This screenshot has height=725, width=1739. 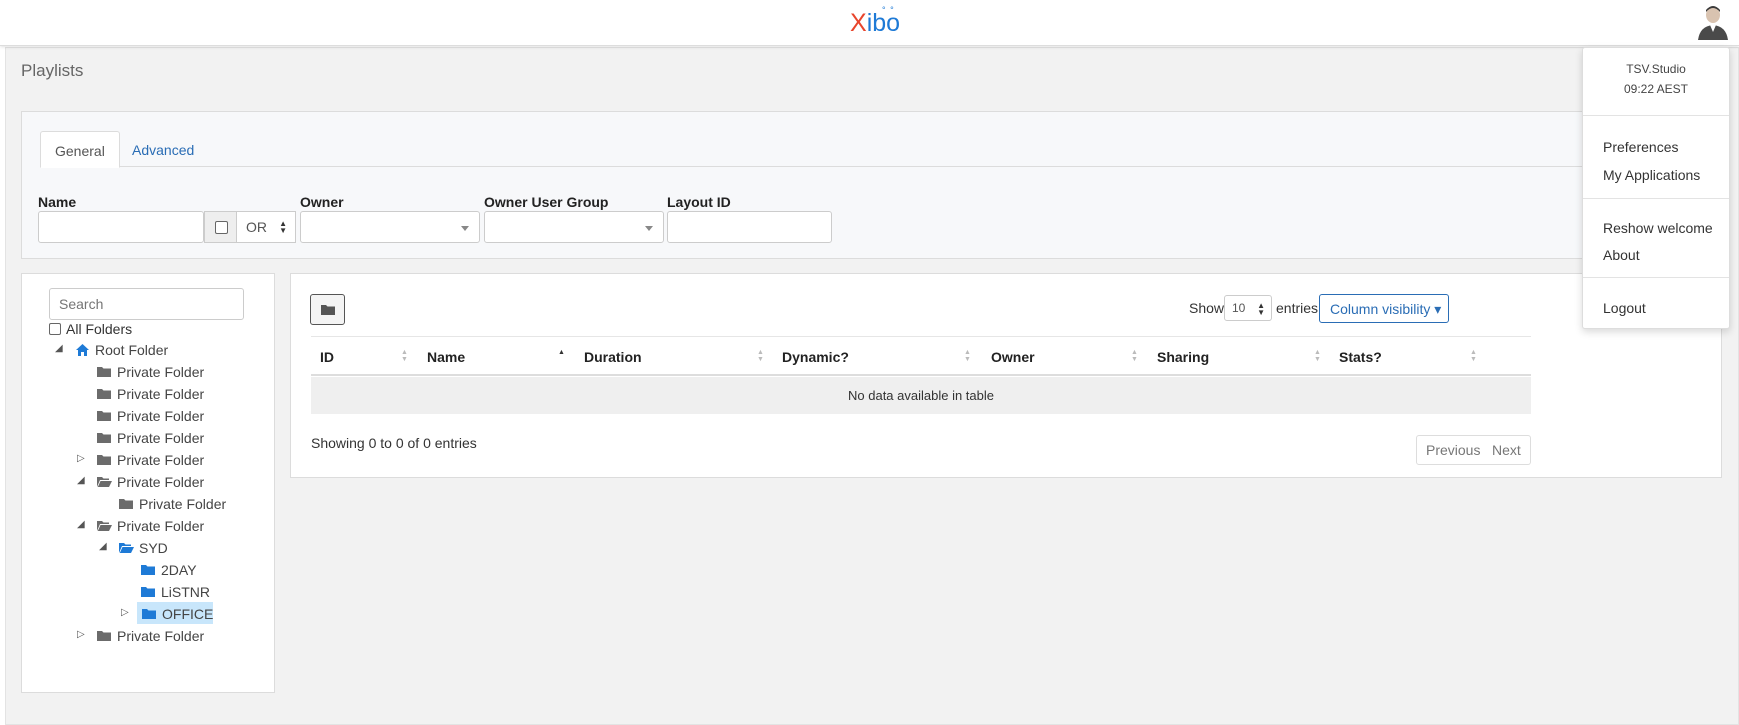 What do you see at coordinates (1248, 308) in the screenshot?
I see `entries-per-page-select: 10 ▲ ▼` at bounding box center [1248, 308].